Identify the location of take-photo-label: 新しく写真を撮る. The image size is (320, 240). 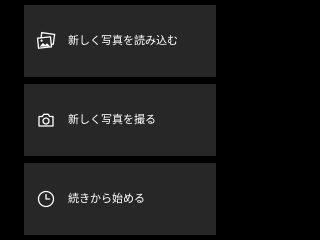
(112, 119).